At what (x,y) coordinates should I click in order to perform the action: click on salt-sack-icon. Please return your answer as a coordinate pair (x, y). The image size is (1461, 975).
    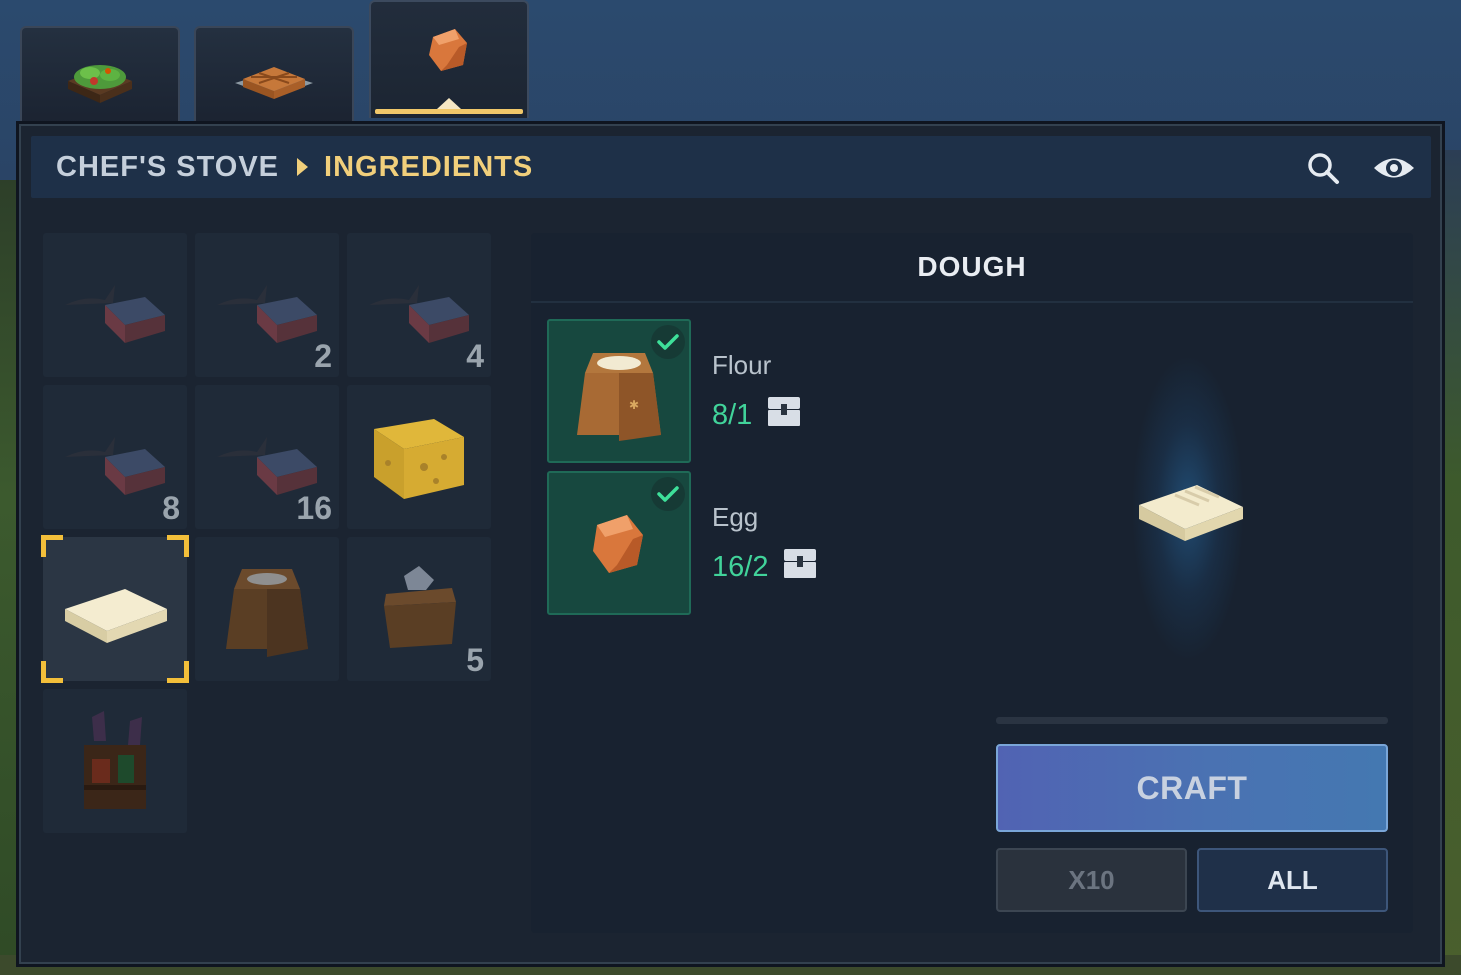
    Looking at the image, I should click on (420, 607).